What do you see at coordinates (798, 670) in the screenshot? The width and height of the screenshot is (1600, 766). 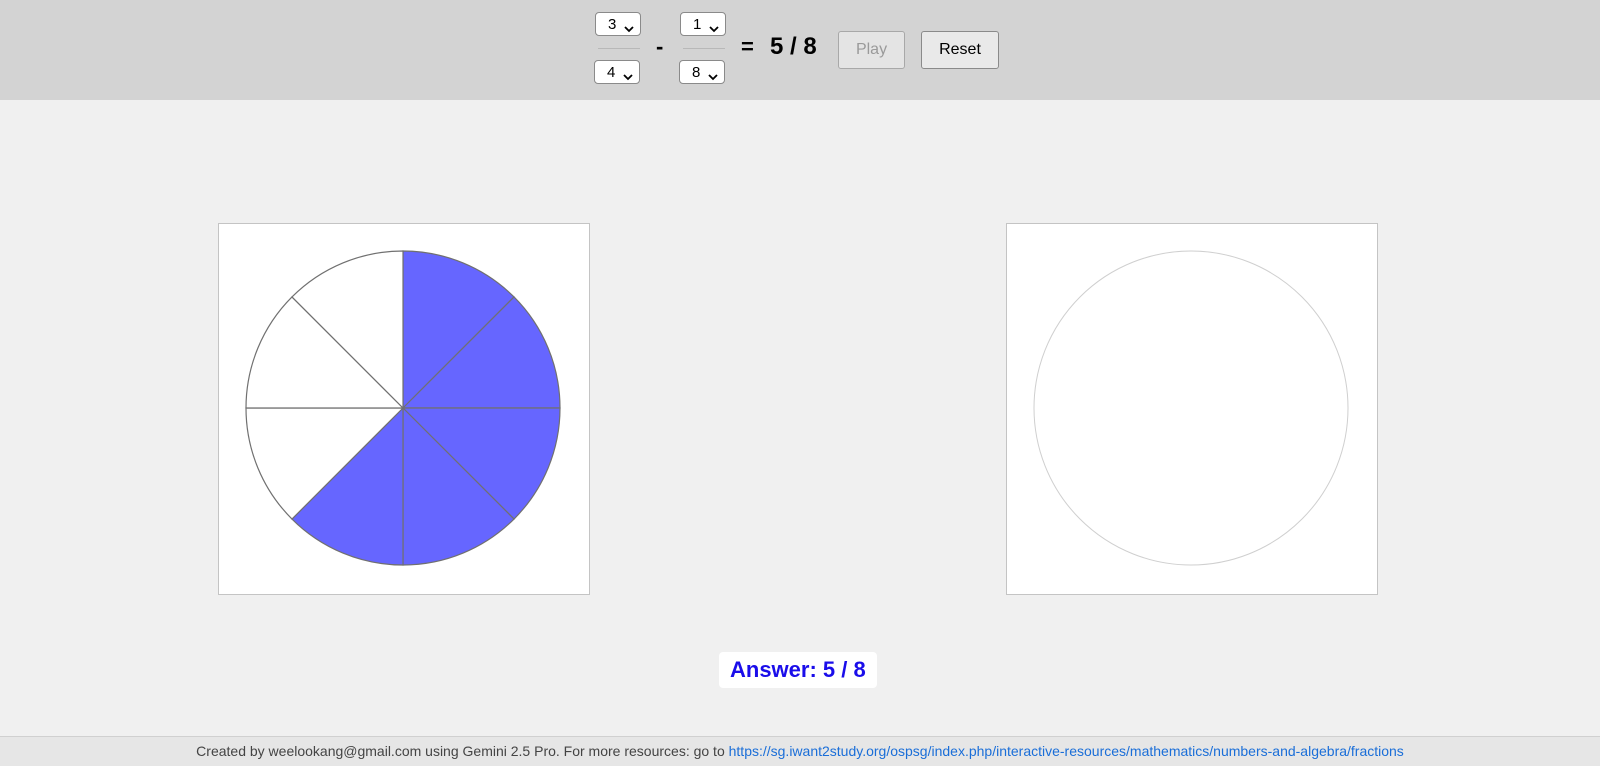 I see `answer-label: Answer: 5 / 8` at bounding box center [798, 670].